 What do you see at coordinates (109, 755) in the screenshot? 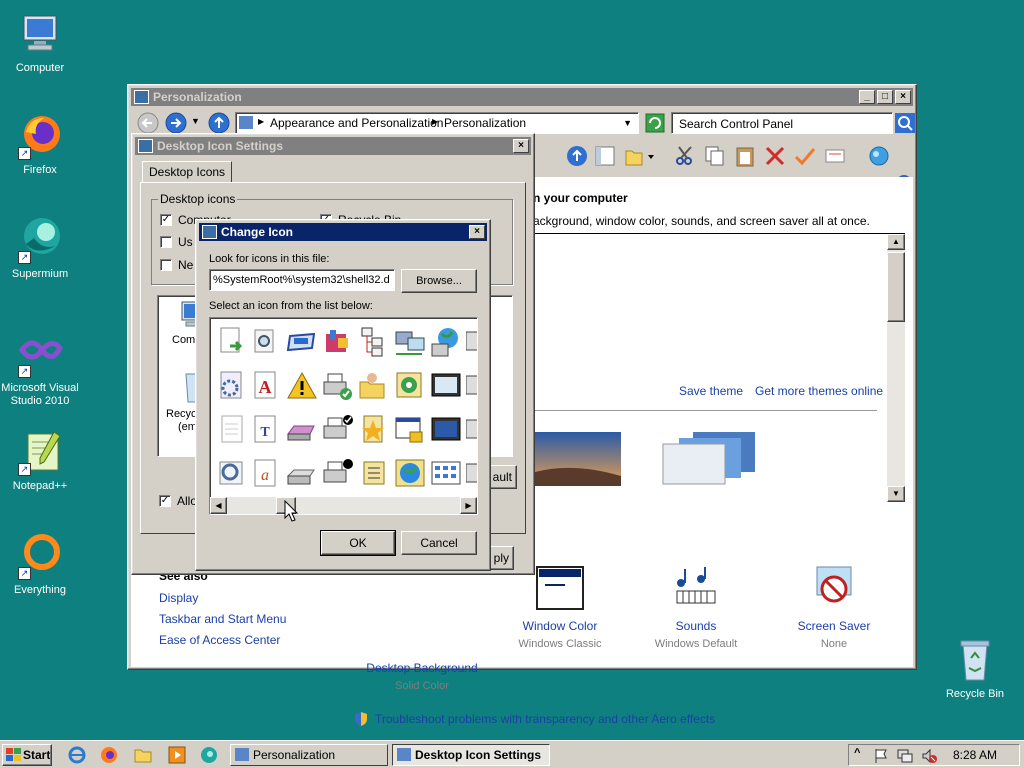
I see `firefox-icon` at bounding box center [109, 755].